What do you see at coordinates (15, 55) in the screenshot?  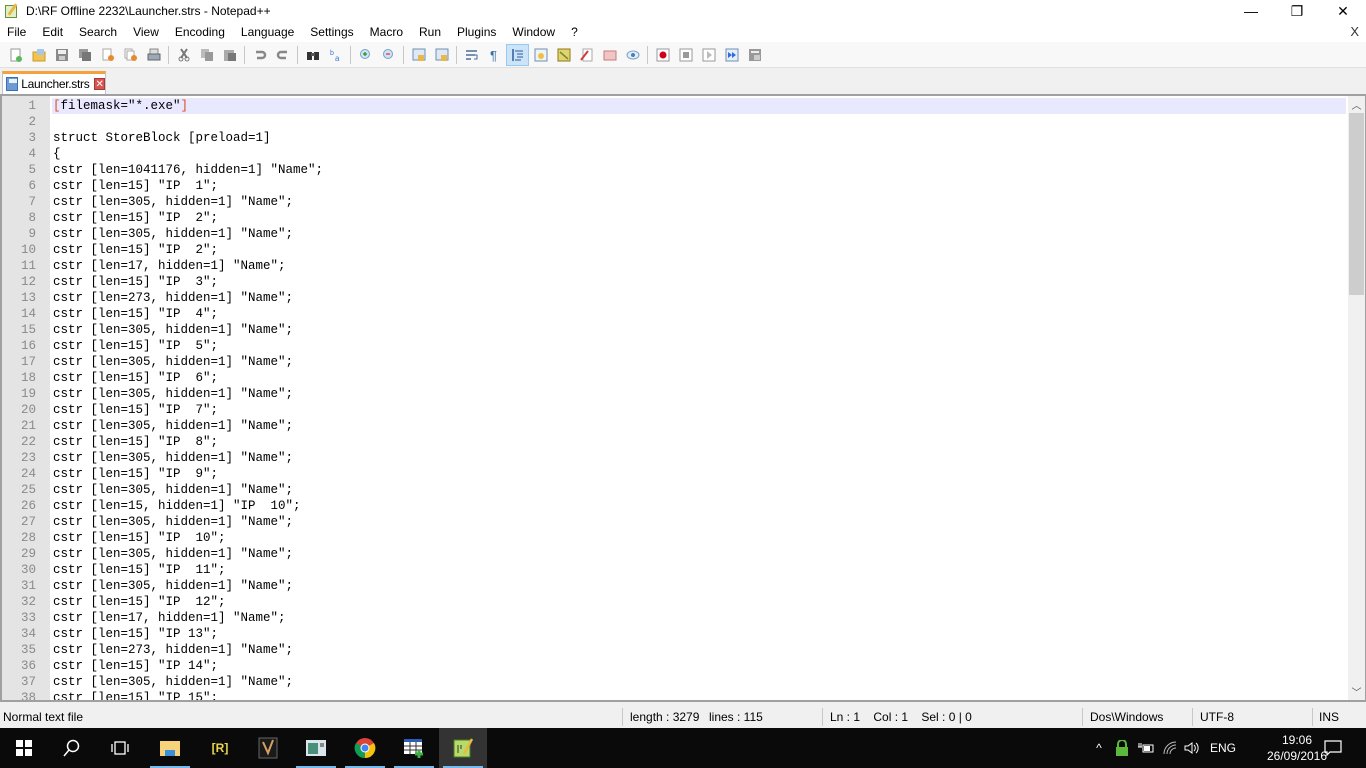 I see `new-file-button` at bounding box center [15, 55].